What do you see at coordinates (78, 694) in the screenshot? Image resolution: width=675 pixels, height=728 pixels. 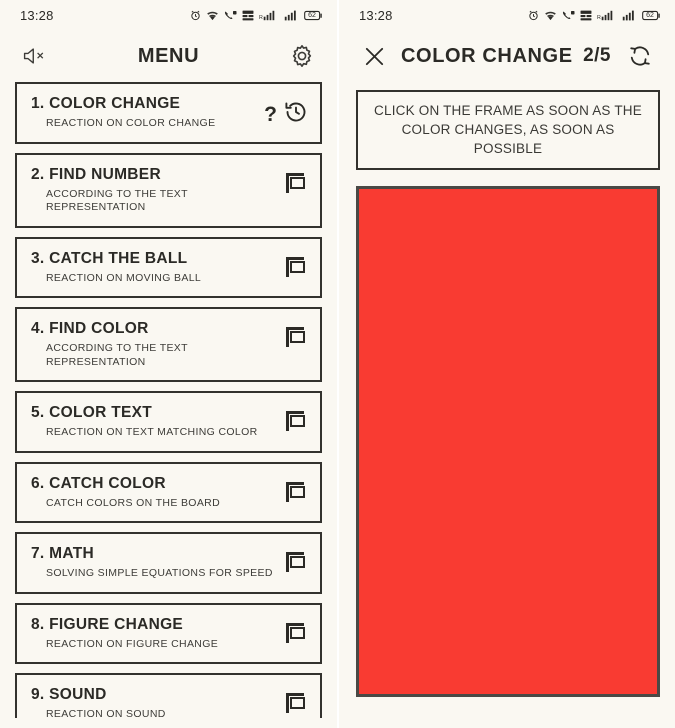 I see `menu-item-name: SOUND` at bounding box center [78, 694].